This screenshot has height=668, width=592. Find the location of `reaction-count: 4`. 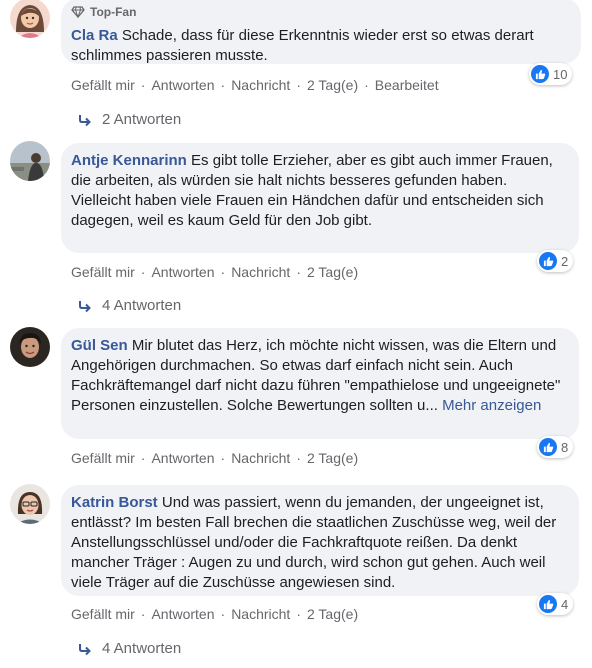

reaction-count: 4 is located at coordinates (555, 604).